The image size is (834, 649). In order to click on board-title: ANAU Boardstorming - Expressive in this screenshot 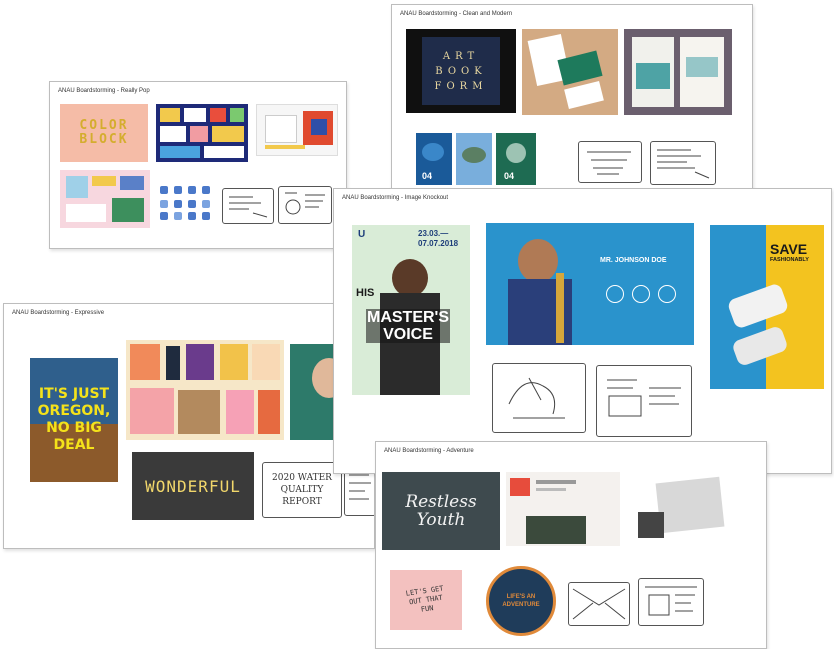, I will do `click(58, 313)`.